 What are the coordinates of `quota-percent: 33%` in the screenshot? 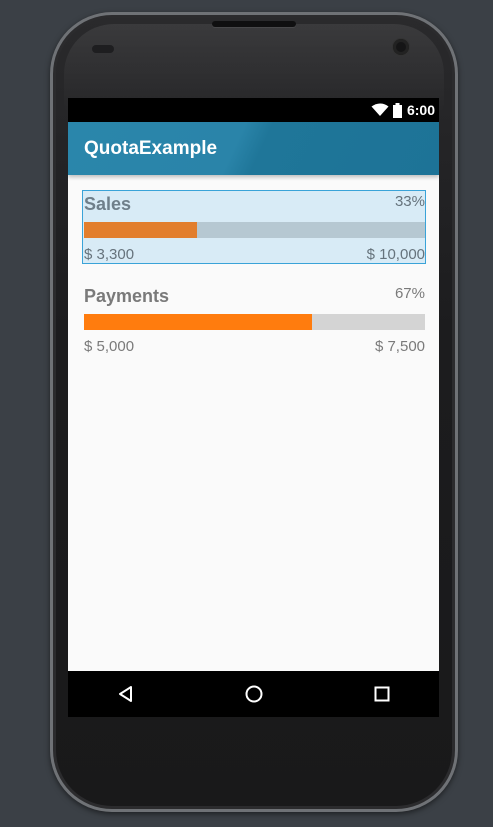 It's located at (409, 201).